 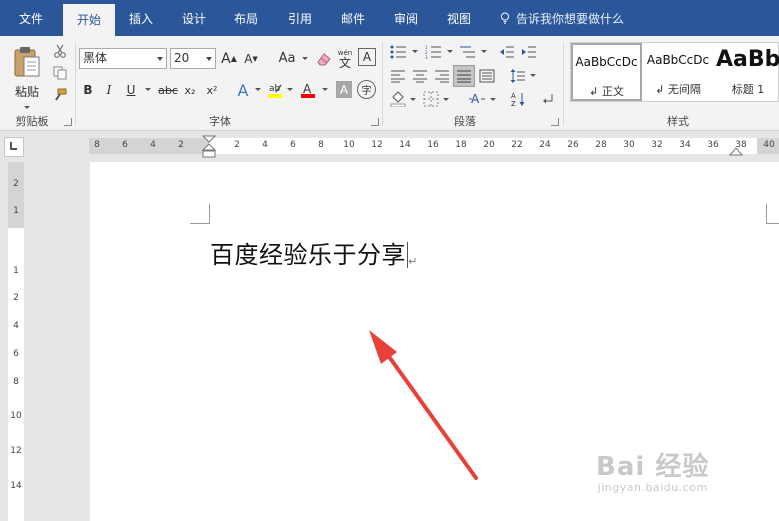 I want to click on baidu-watermark: Bai 经验 jingyan.baidu.com, so click(x=652, y=470).